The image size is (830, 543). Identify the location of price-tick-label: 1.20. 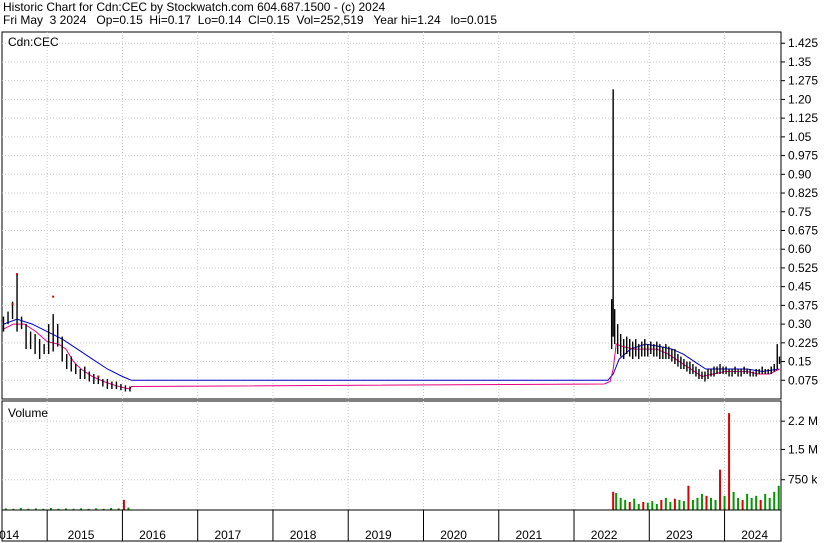
(800, 99).